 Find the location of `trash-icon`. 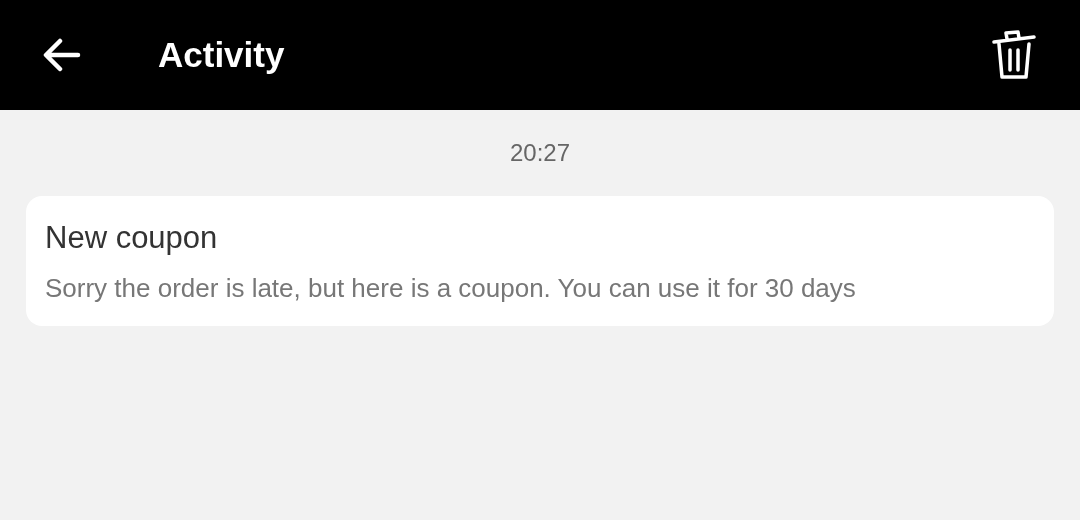

trash-icon is located at coordinates (1014, 55).